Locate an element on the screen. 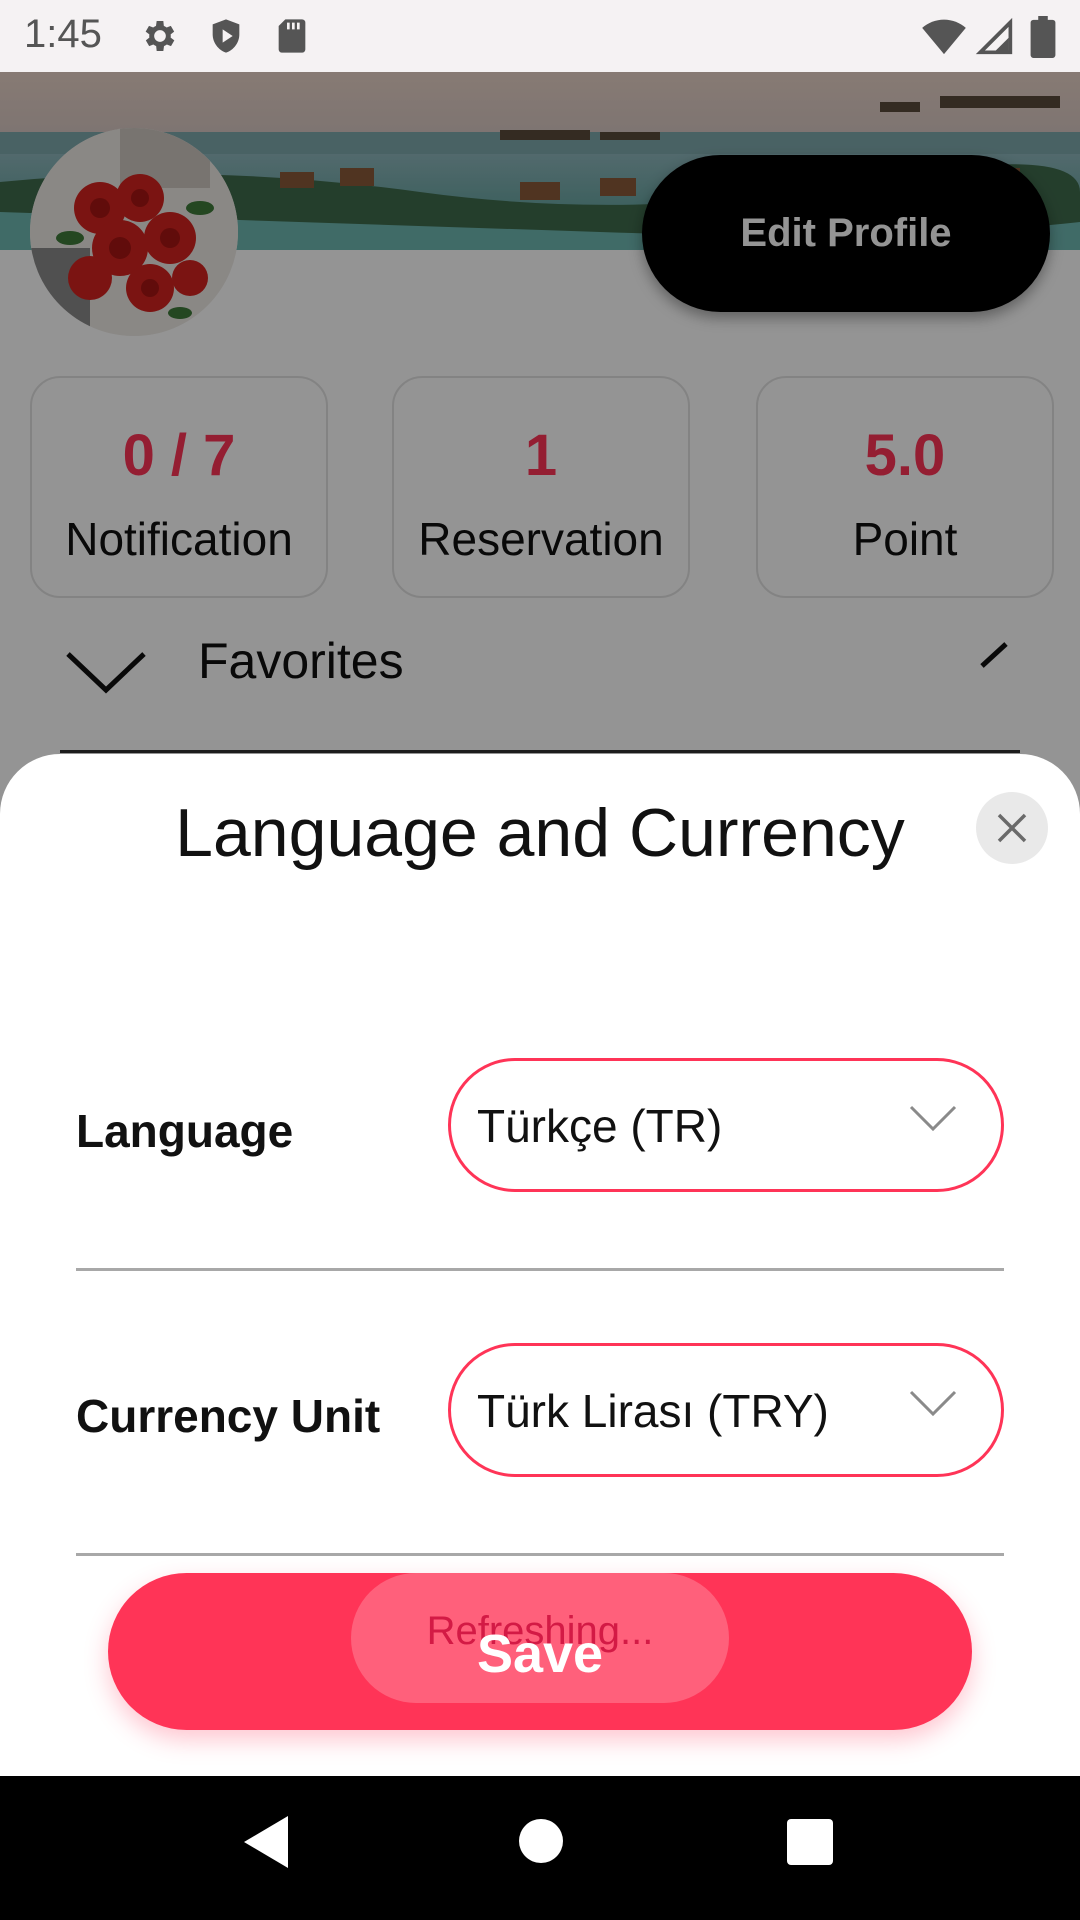 The image size is (1080, 1920). close-icon is located at coordinates (1012, 828).